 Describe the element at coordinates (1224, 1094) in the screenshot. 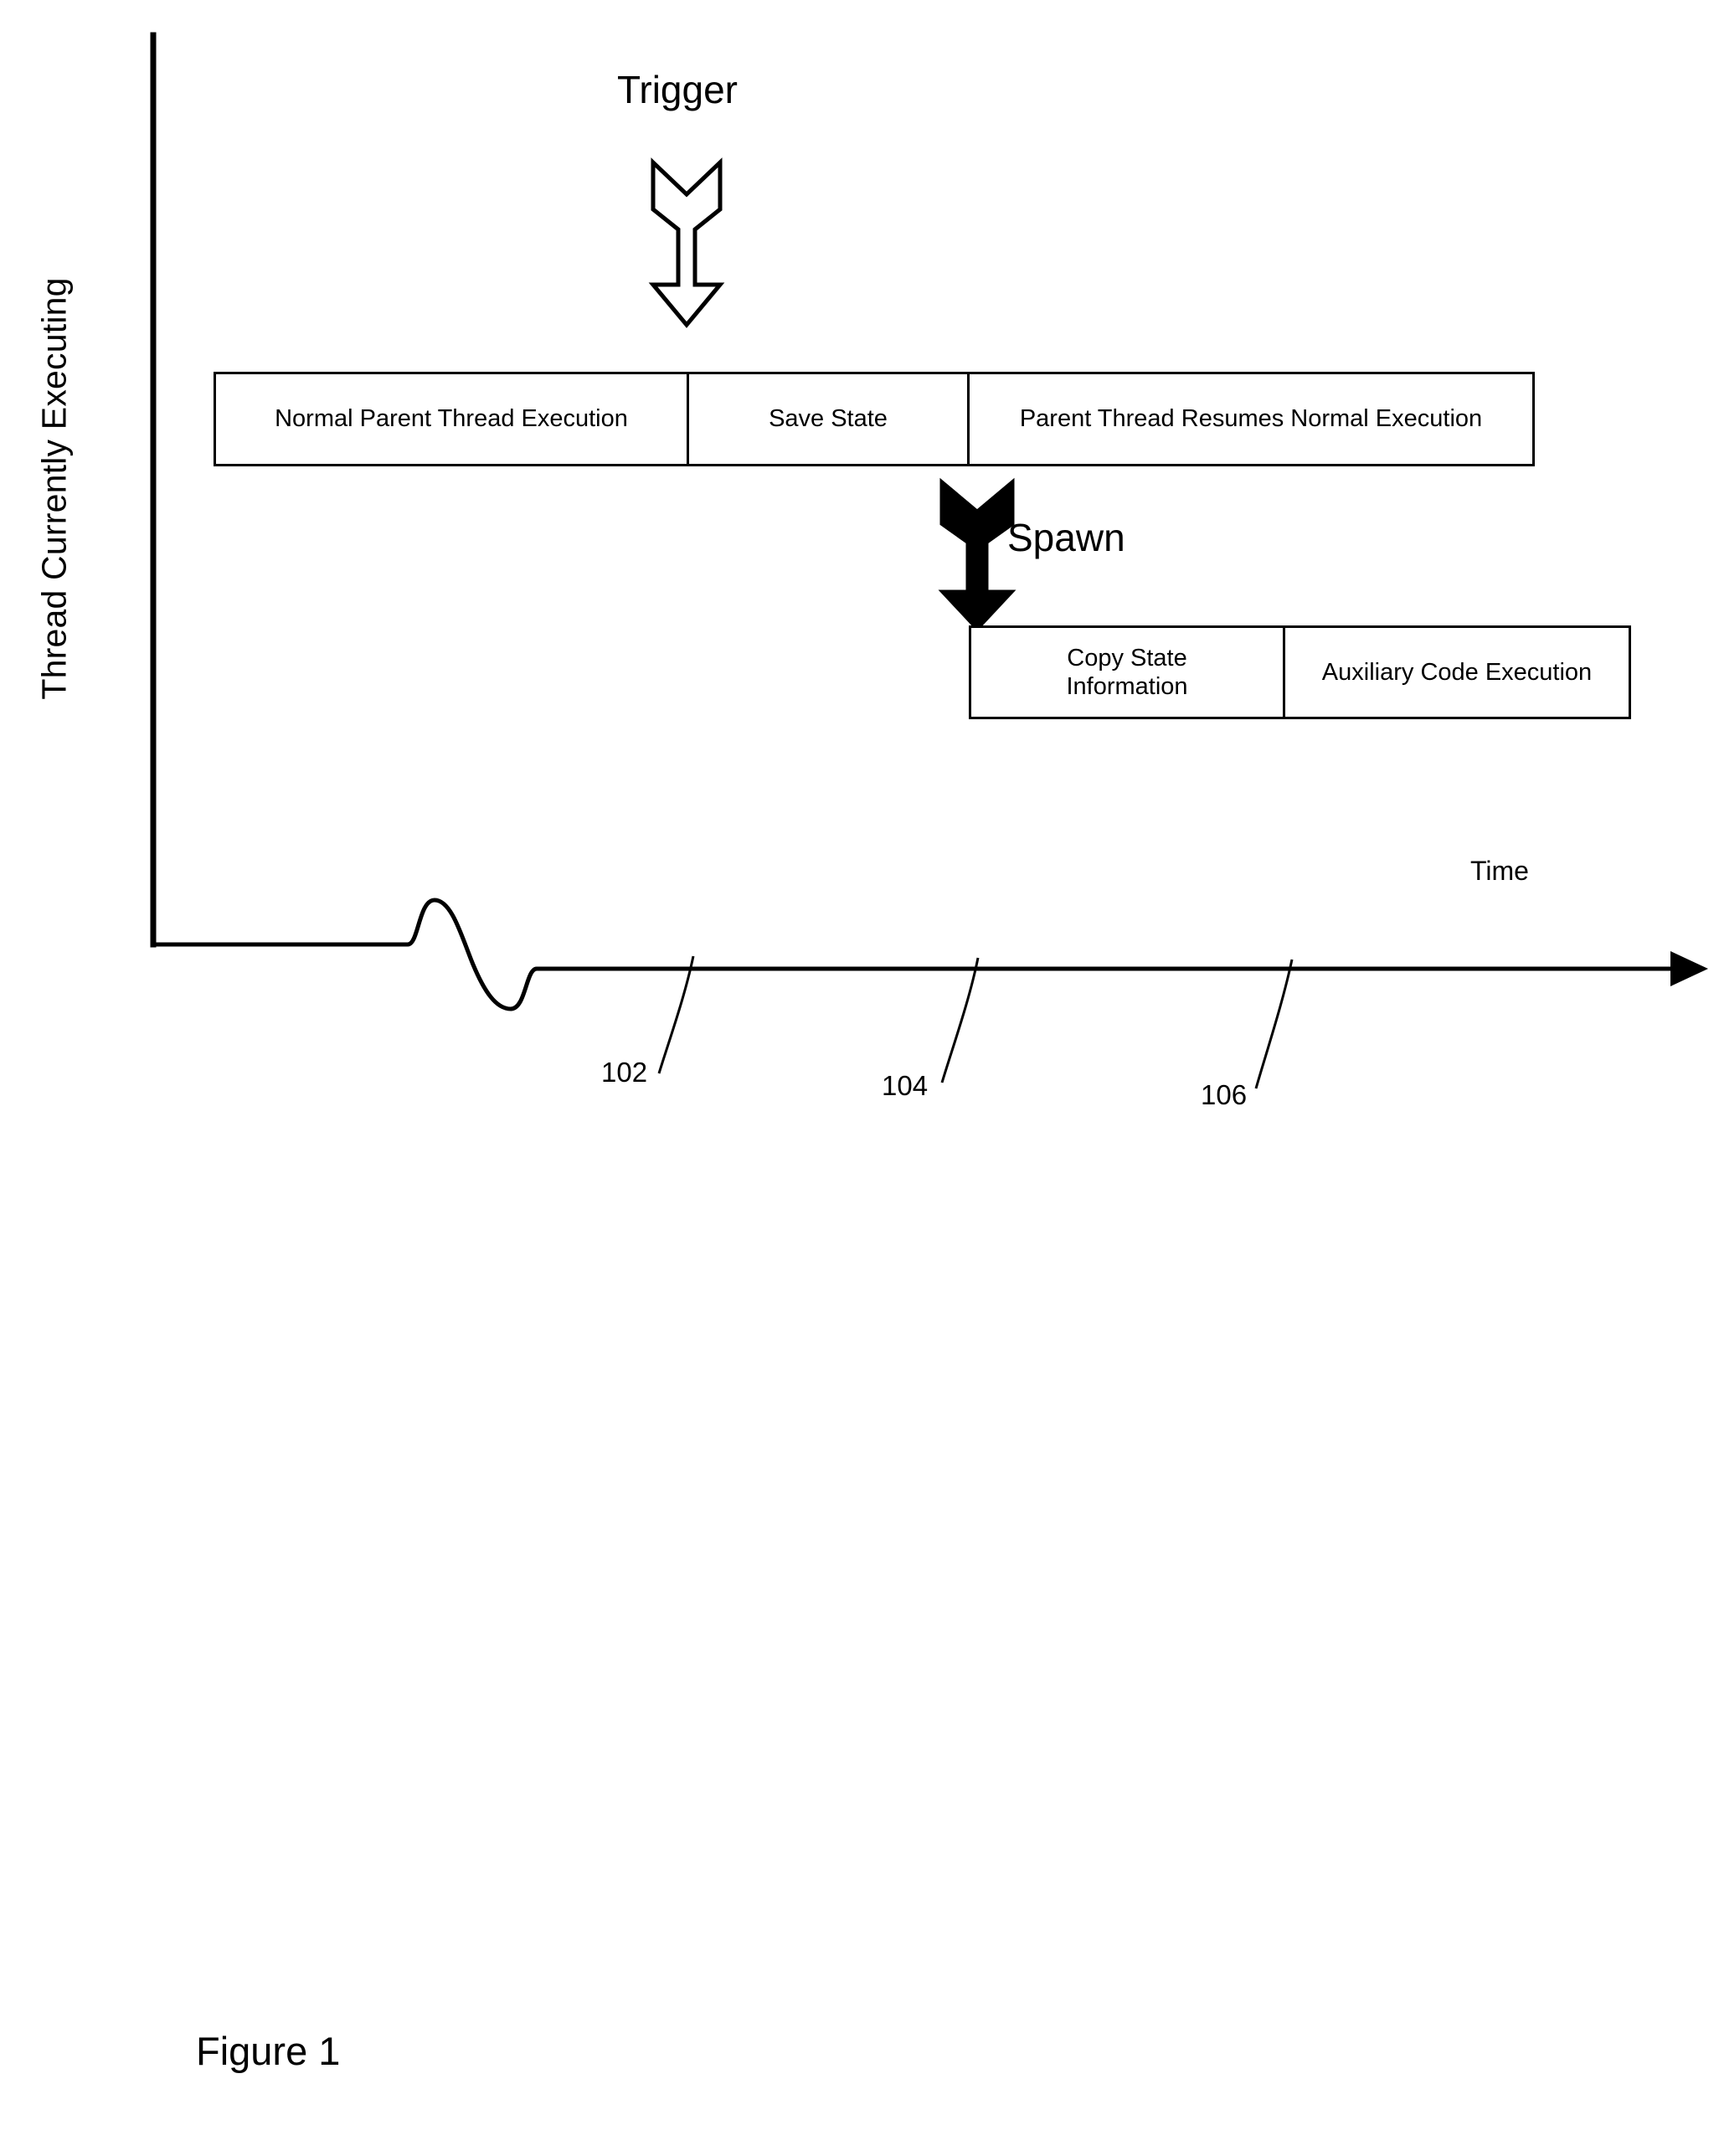

I see `reference-numeral-106: 106` at that location.